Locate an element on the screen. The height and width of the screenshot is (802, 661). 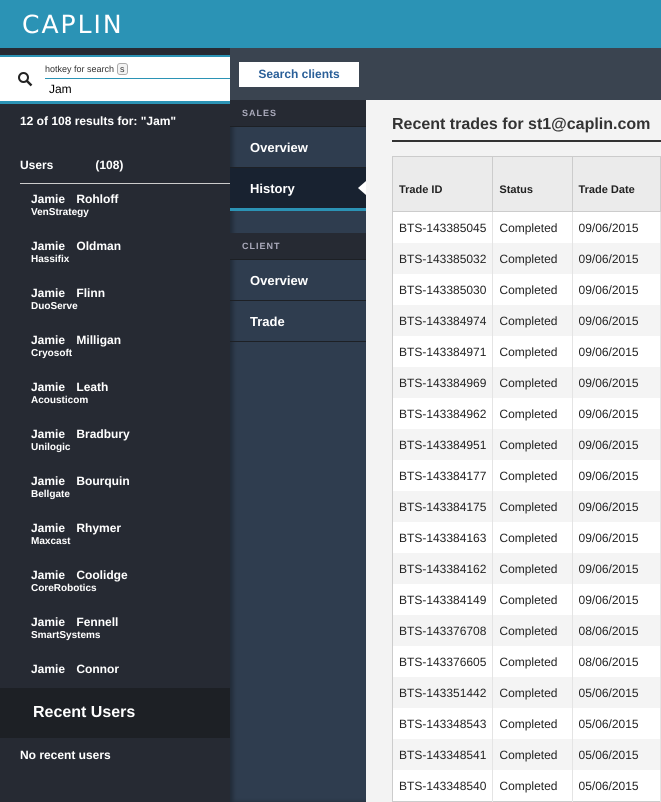
user-name: Jamie Connor is located at coordinates (130, 669).